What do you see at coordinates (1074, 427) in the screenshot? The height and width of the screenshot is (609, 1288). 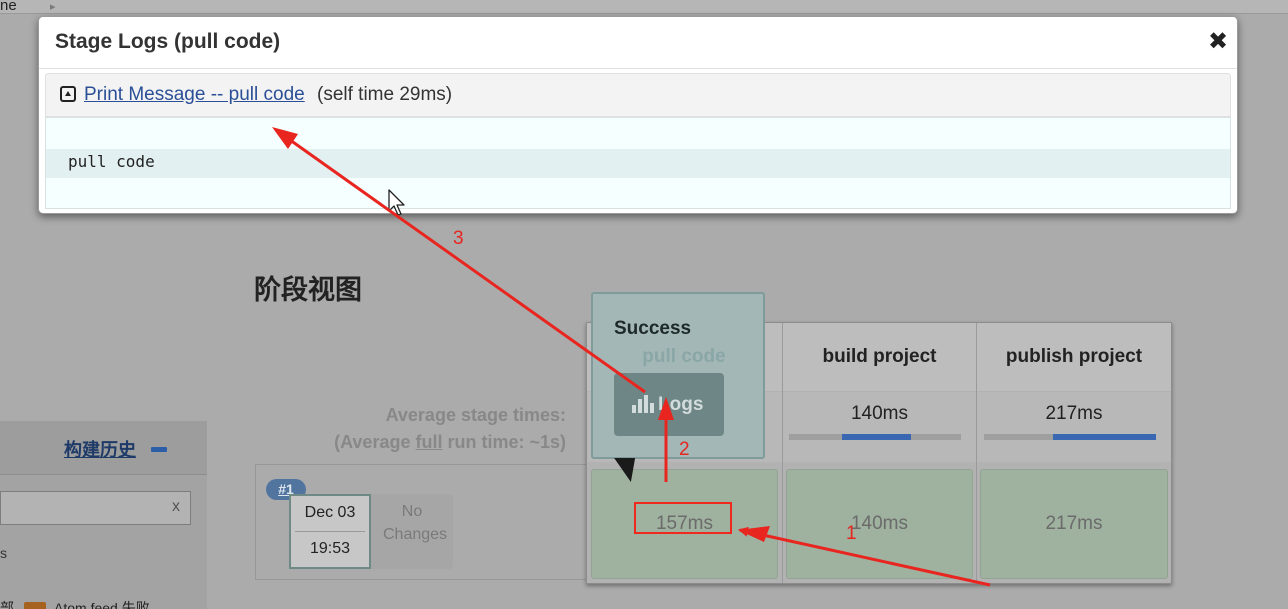 I see `stage-avg-publish-project: 217ms` at bounding box center [1074, 427].